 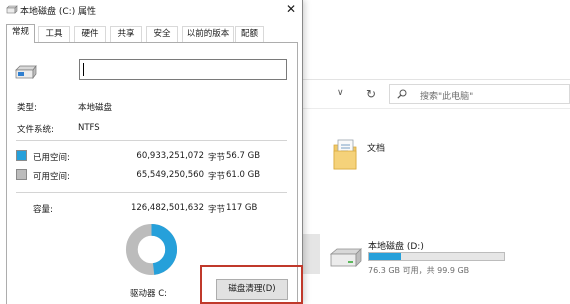 I want to click on free-space-swatch, so click(x=21, y=174).